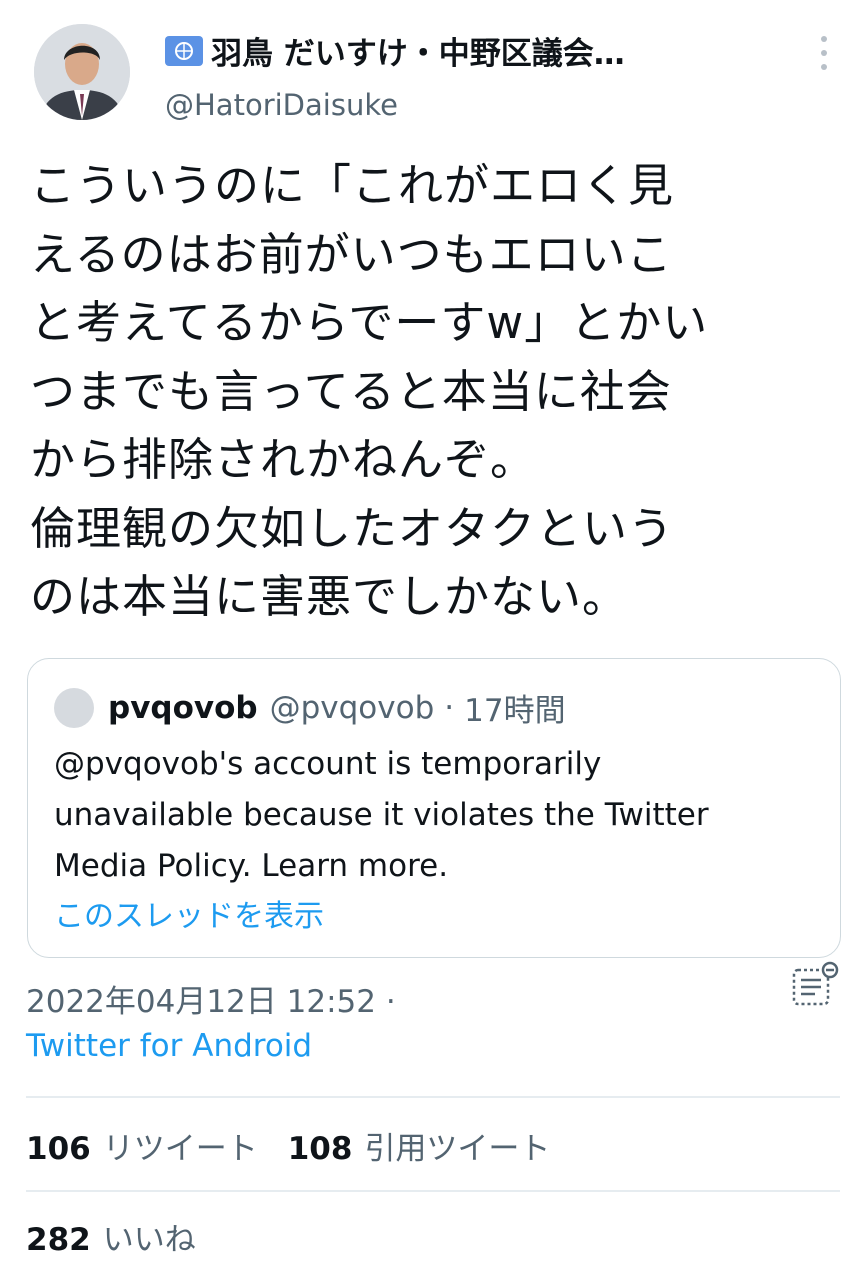  I want to click on tweet-text-line: つまでも言ってると本当に社会, so click(351, 391).